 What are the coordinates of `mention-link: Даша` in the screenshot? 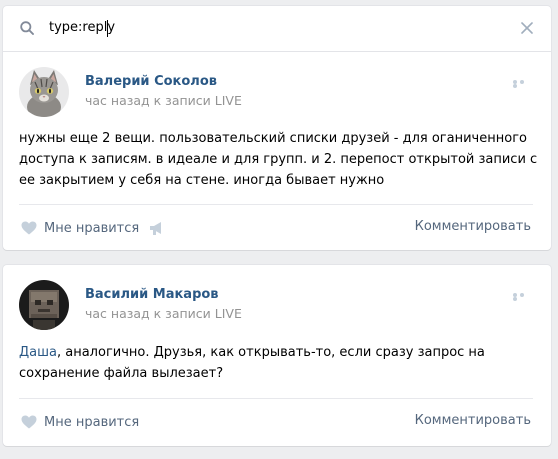 It's located at (38, 352).